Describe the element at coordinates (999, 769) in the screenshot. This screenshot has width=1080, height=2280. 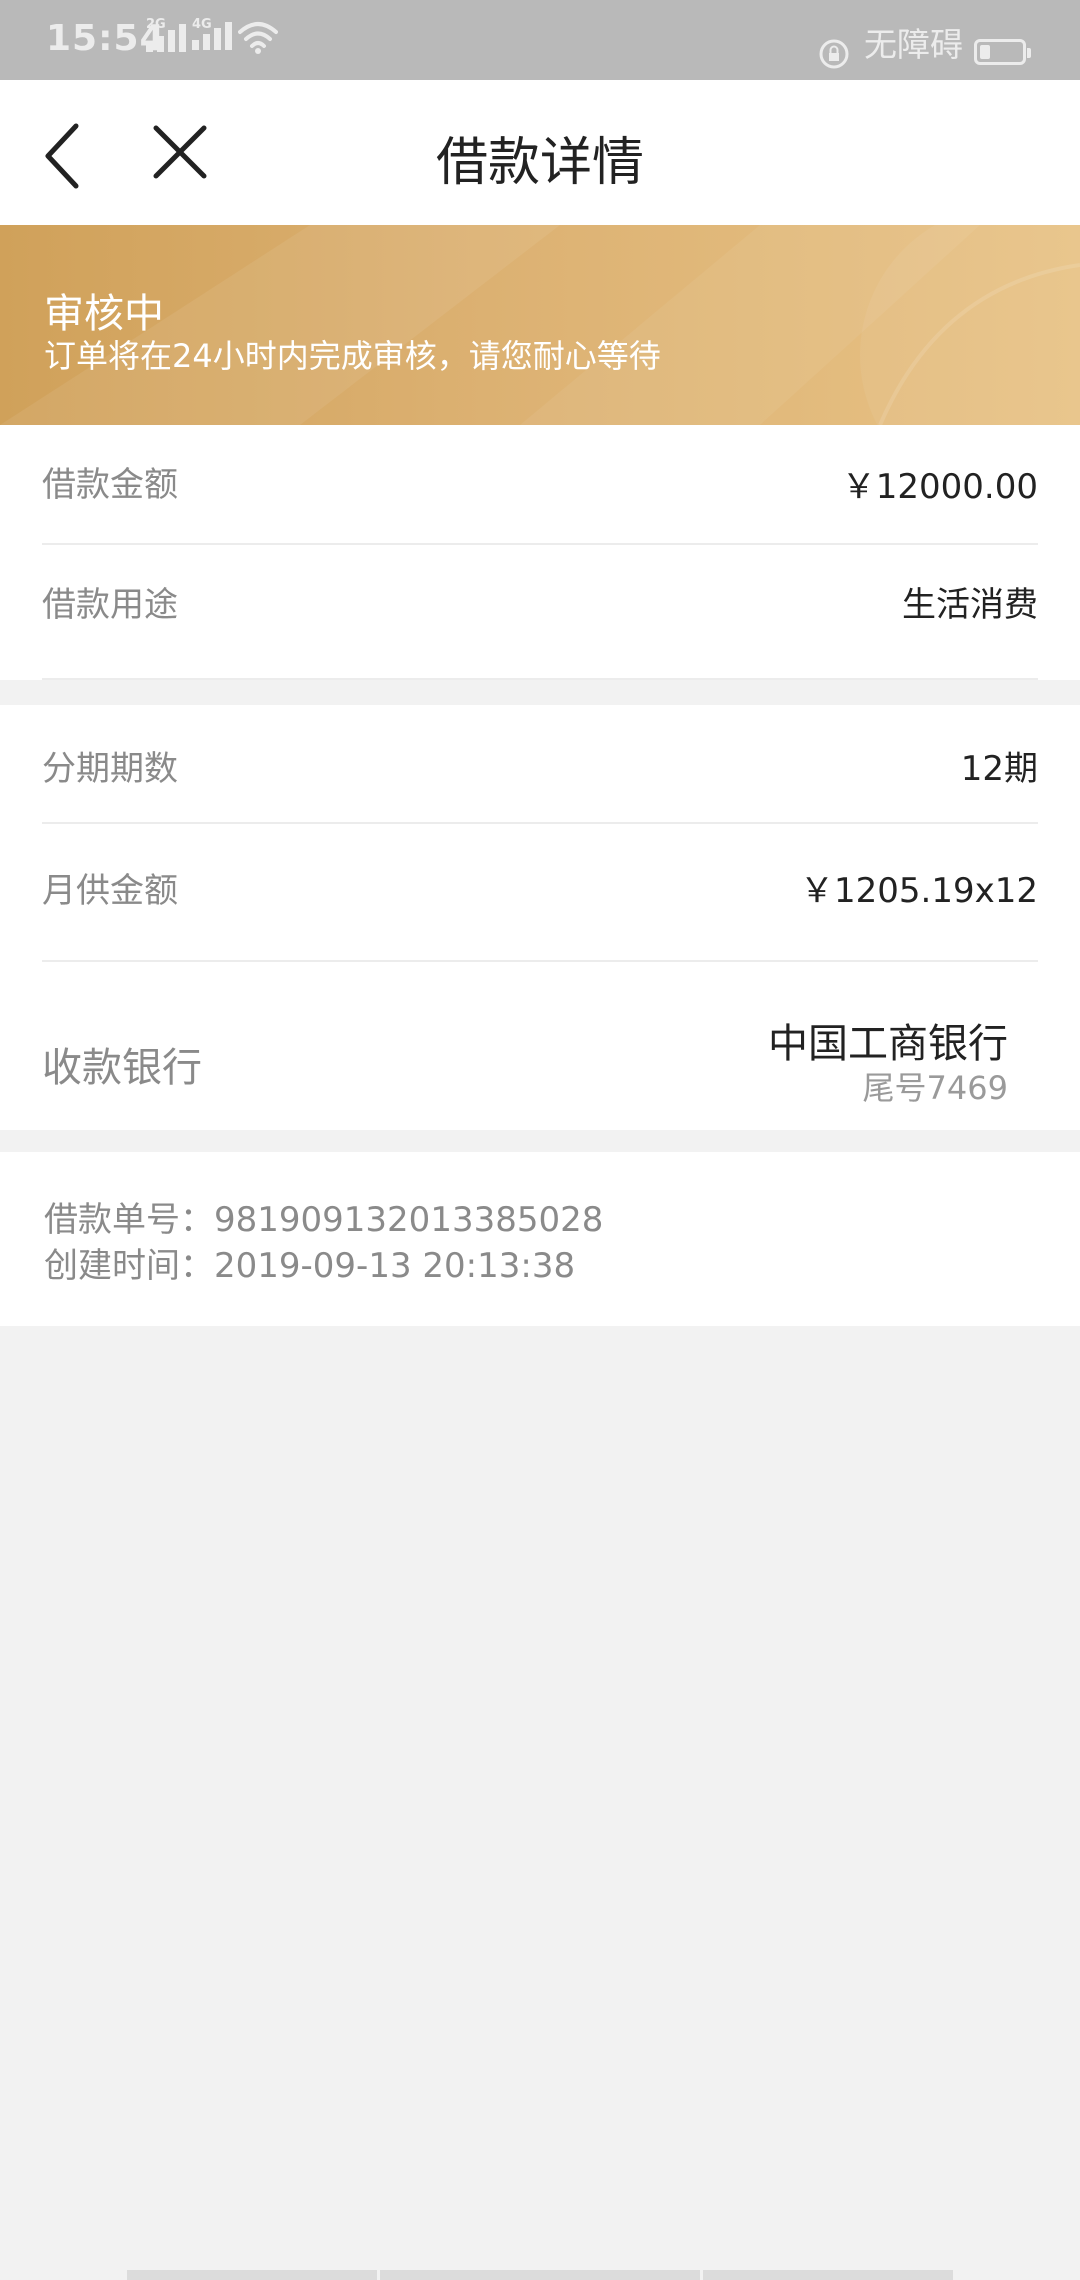
I see `periods-value: 12期` at that location.